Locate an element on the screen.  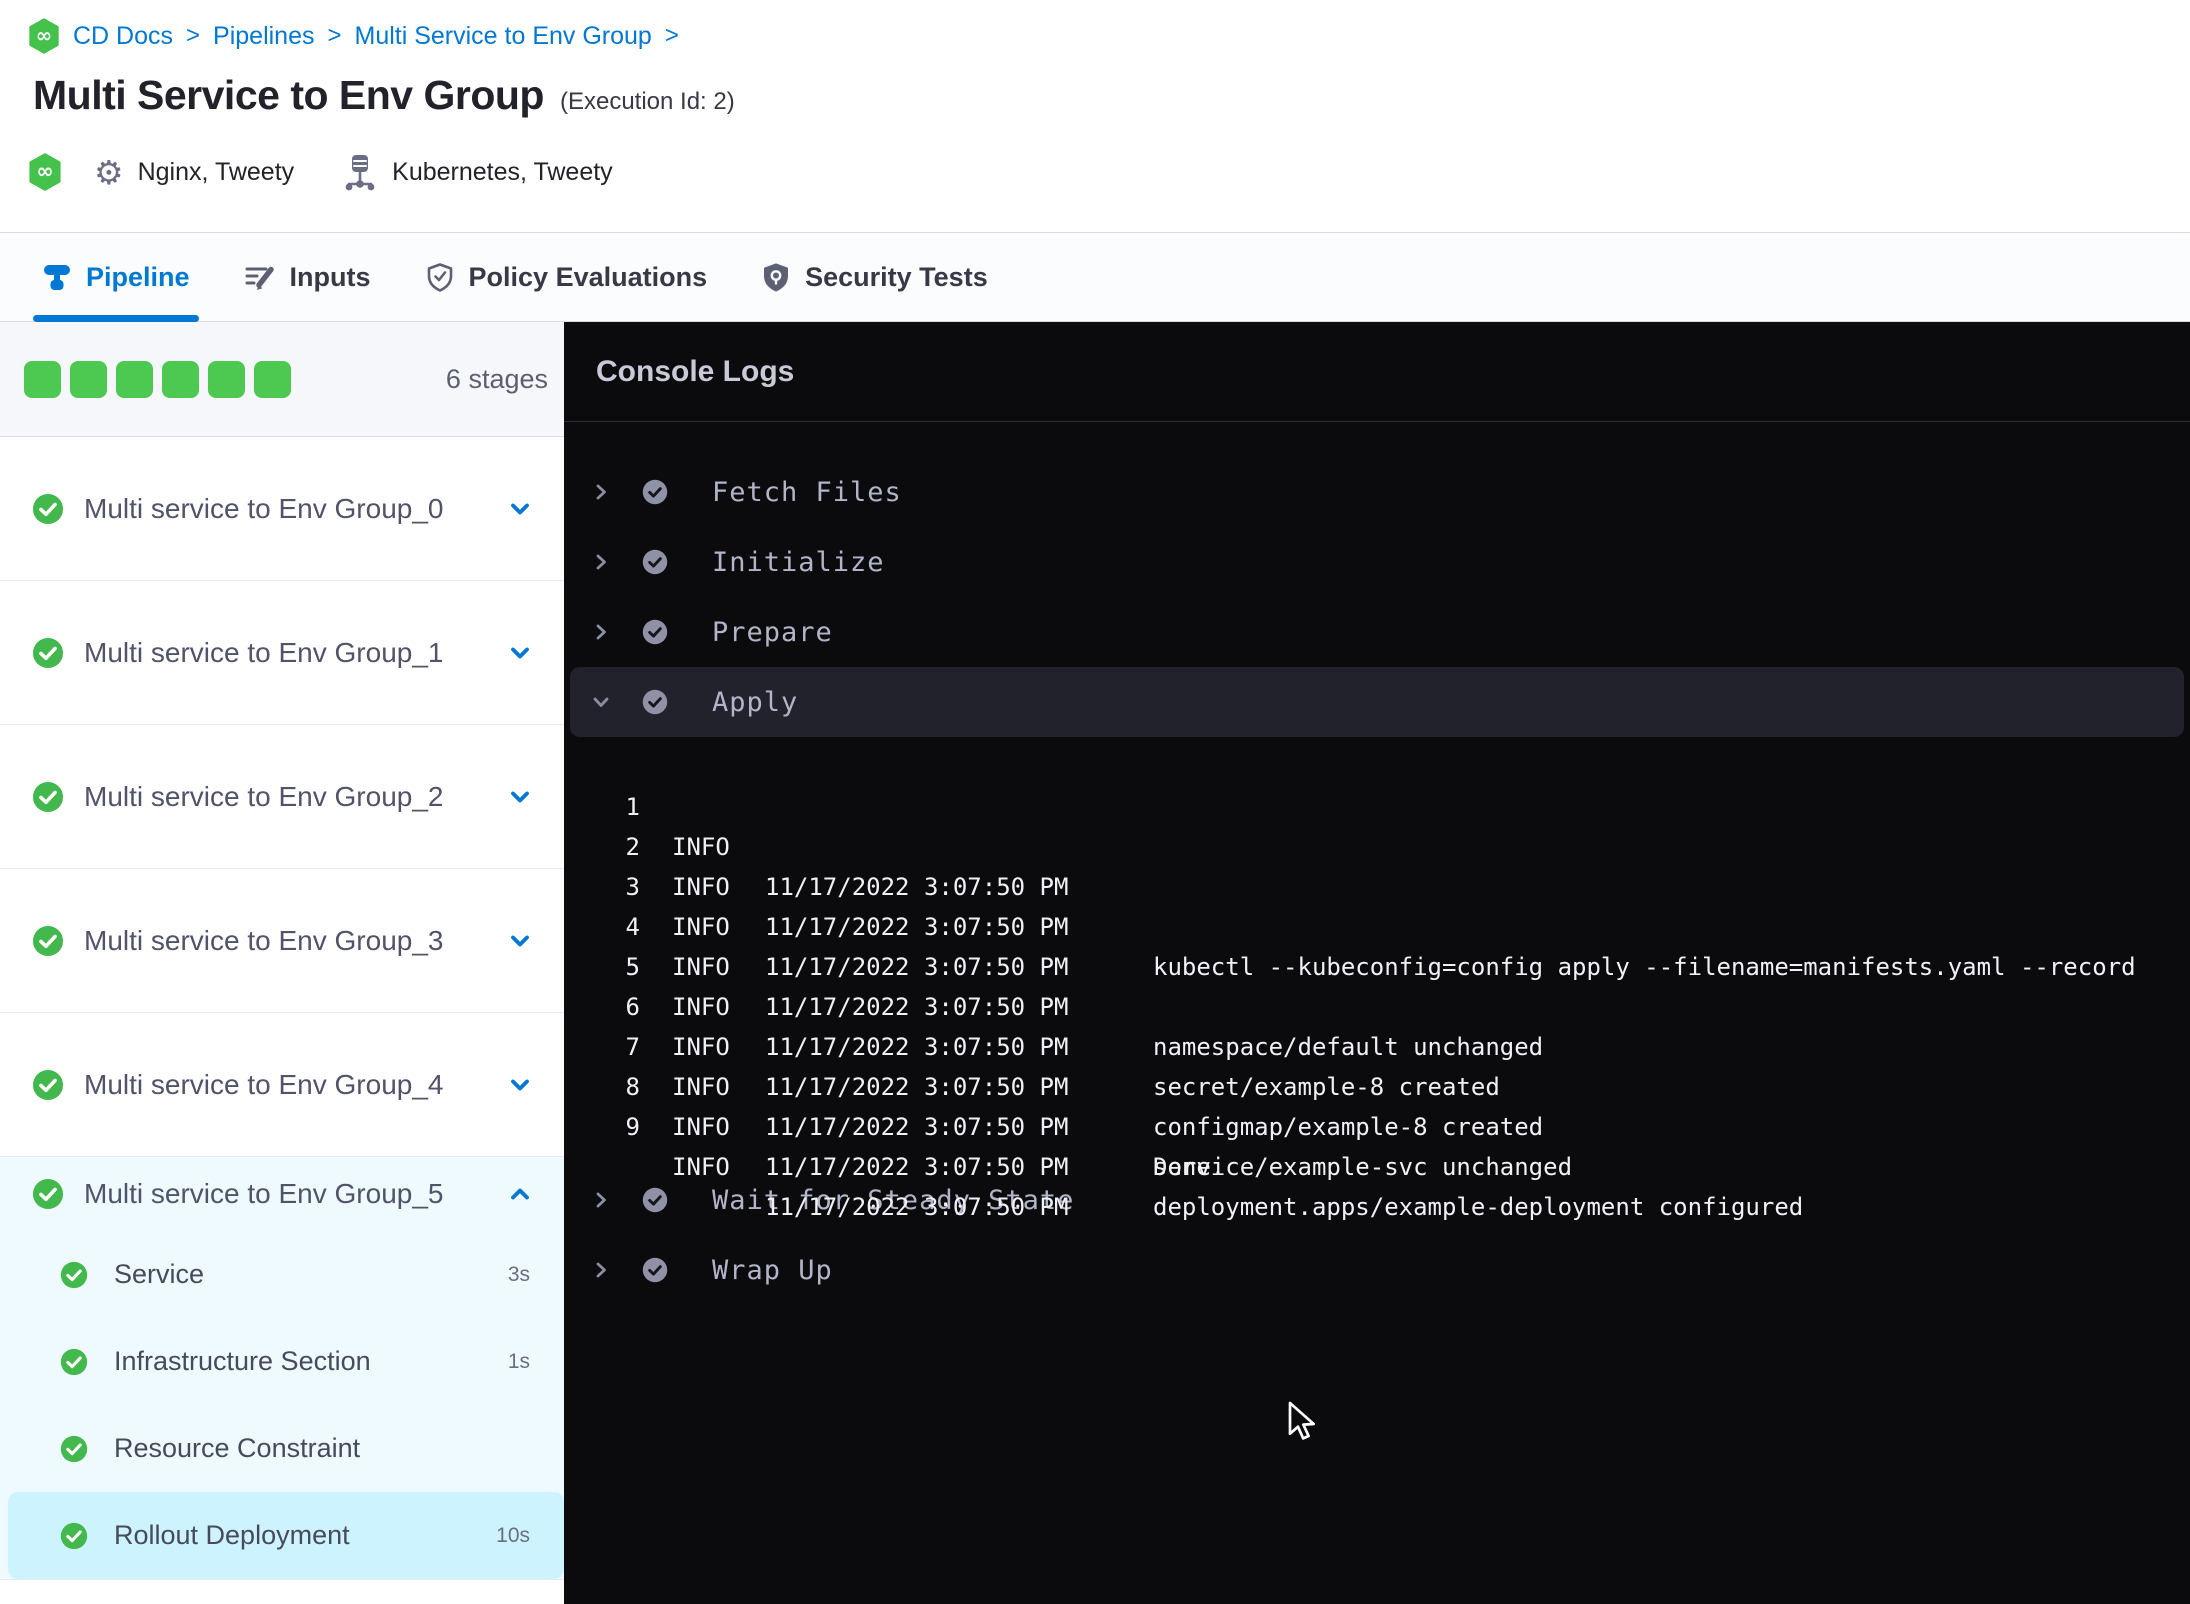
console-step-row: Apply is located at coordinates (1377, 702).